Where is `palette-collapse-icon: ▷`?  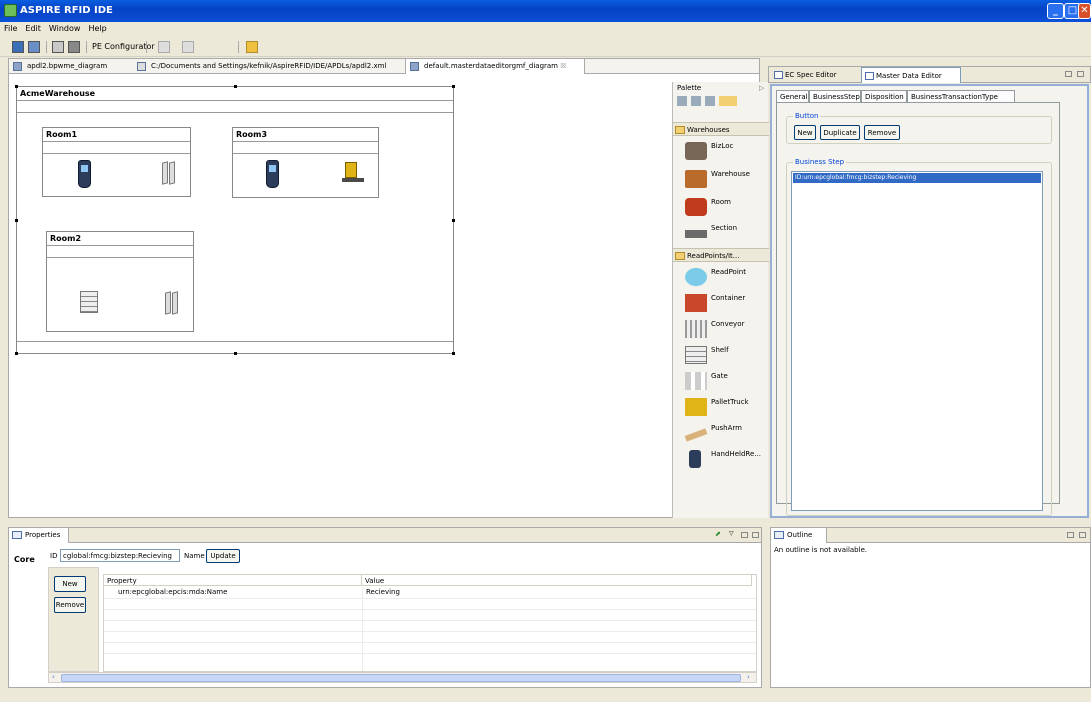 palette-collapse-icon: ▷ is located at coordinates (761, 88).